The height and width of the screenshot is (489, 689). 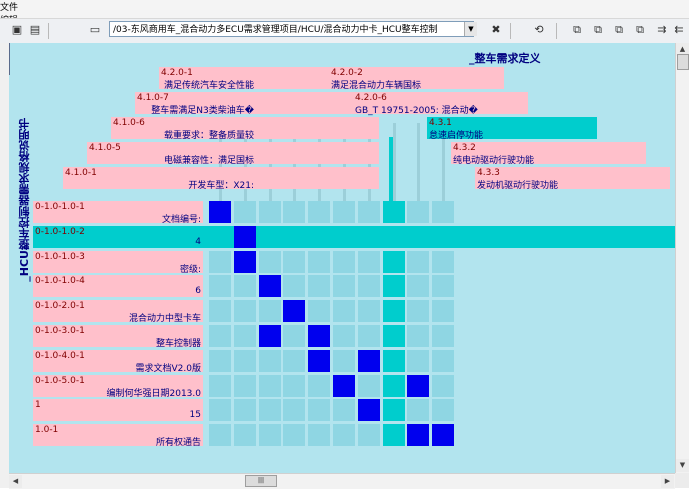 What do you see at coordinates (683, 62) in the screenshot?
I see `vertical-scroll-thumb` at bounding box center [683, 62].